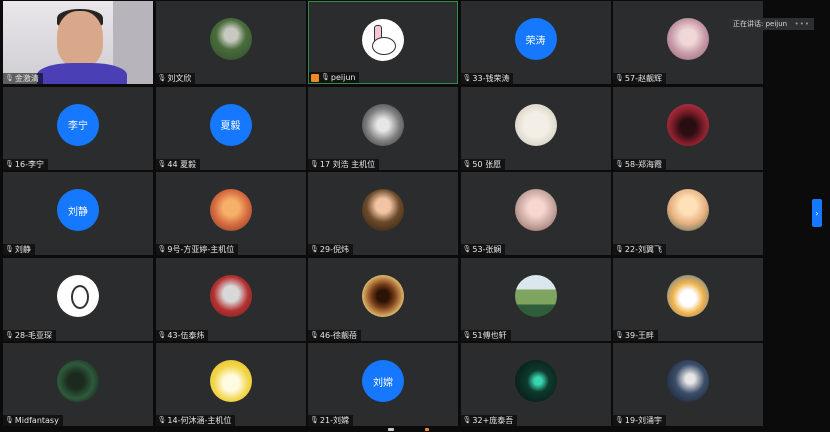 This screenshot has width=830, height=432. I want to click on participant-tile: 🎙 58-郑海霞, so click(688, 128).